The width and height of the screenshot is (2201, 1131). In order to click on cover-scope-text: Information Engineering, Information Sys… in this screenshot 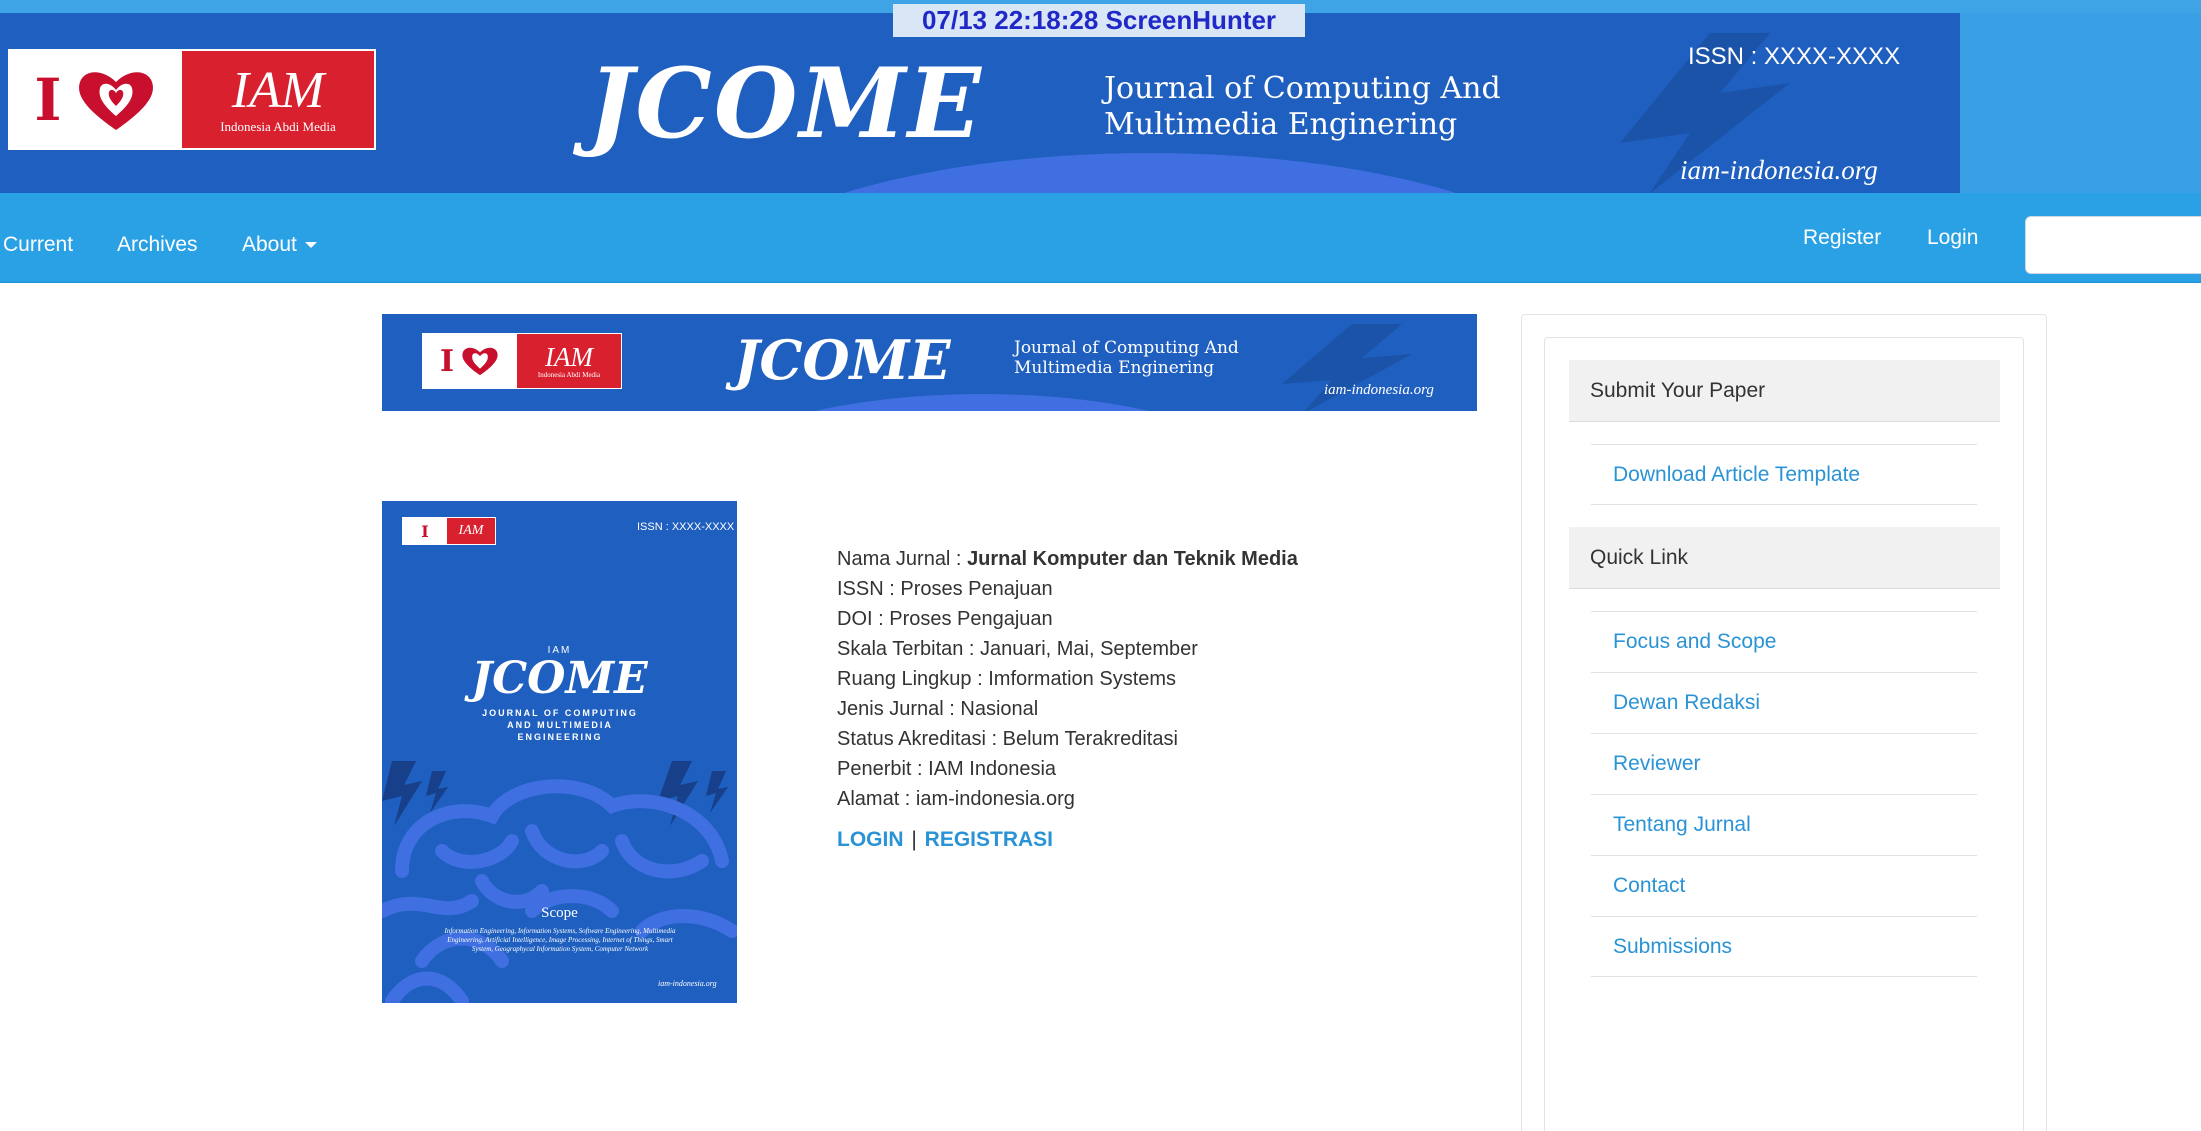, I will do `click(560, 940)`.